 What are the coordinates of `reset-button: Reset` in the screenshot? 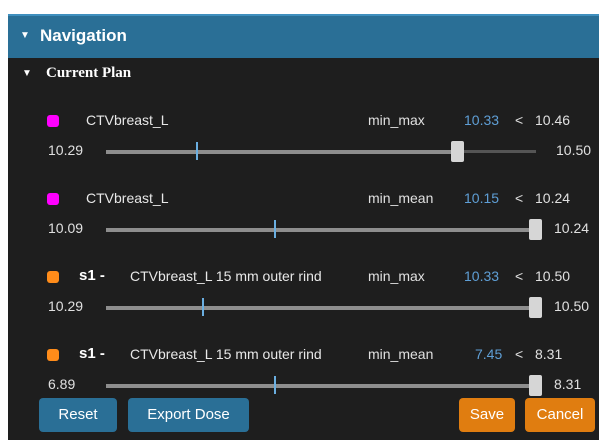 It's located at (78, 415).